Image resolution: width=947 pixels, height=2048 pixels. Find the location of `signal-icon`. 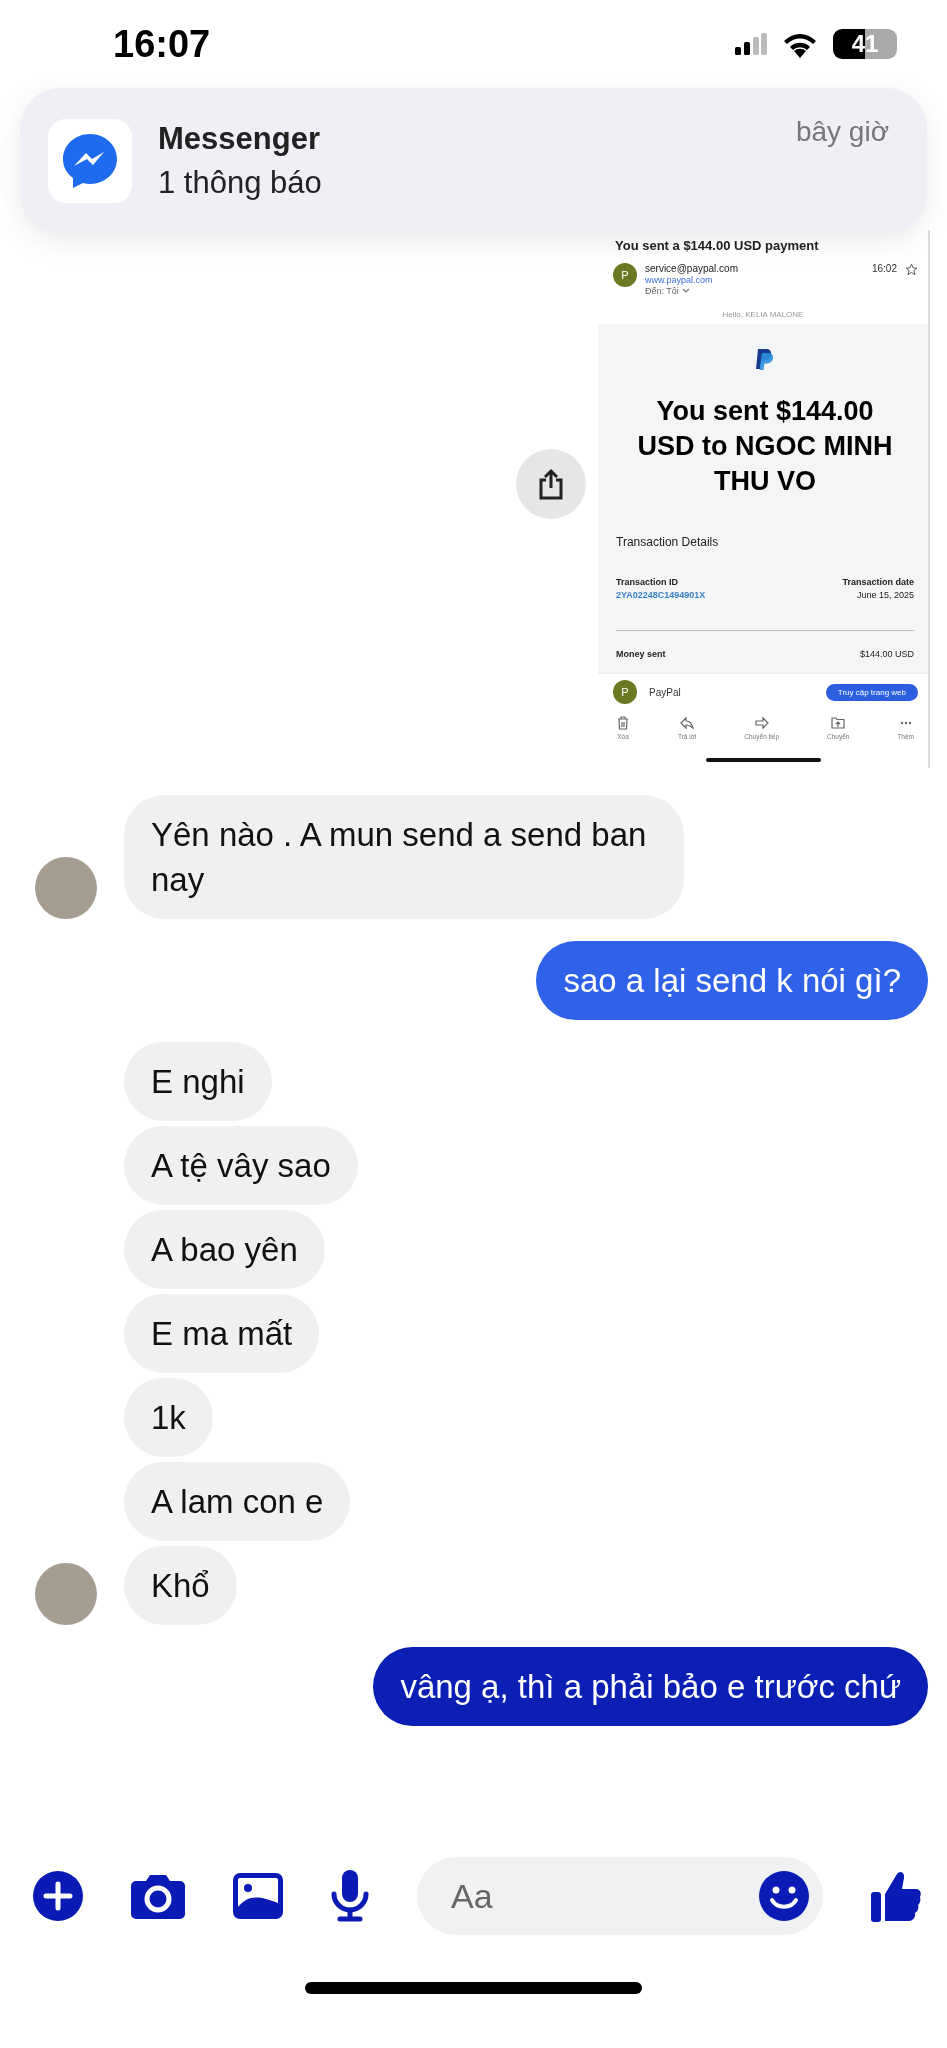

signal-icon is located at coordinates (751, 44).